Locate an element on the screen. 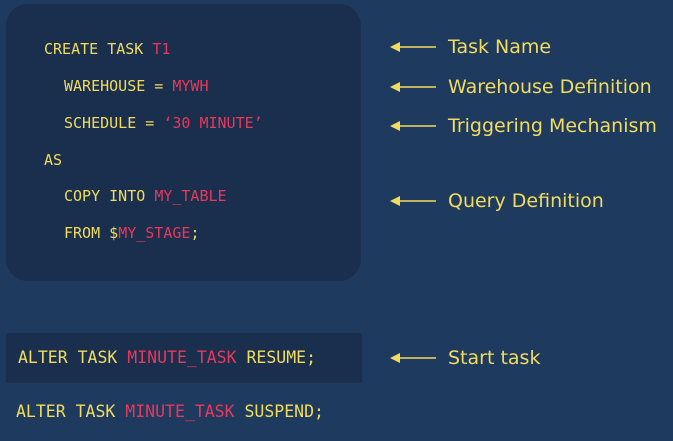 This screenshot has width=673, height=441. code-line-copy-into: COPY INTO MY_TABLE is located at coordinates (145, 196).